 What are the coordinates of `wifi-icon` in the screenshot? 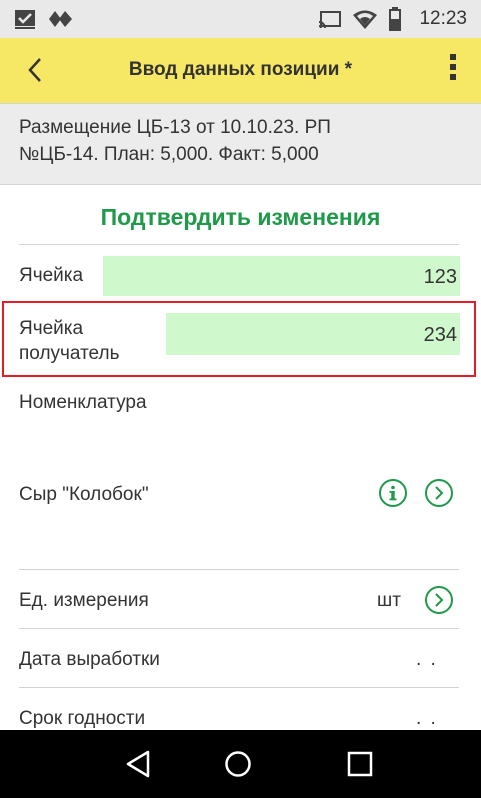 It's located at (365, 19).